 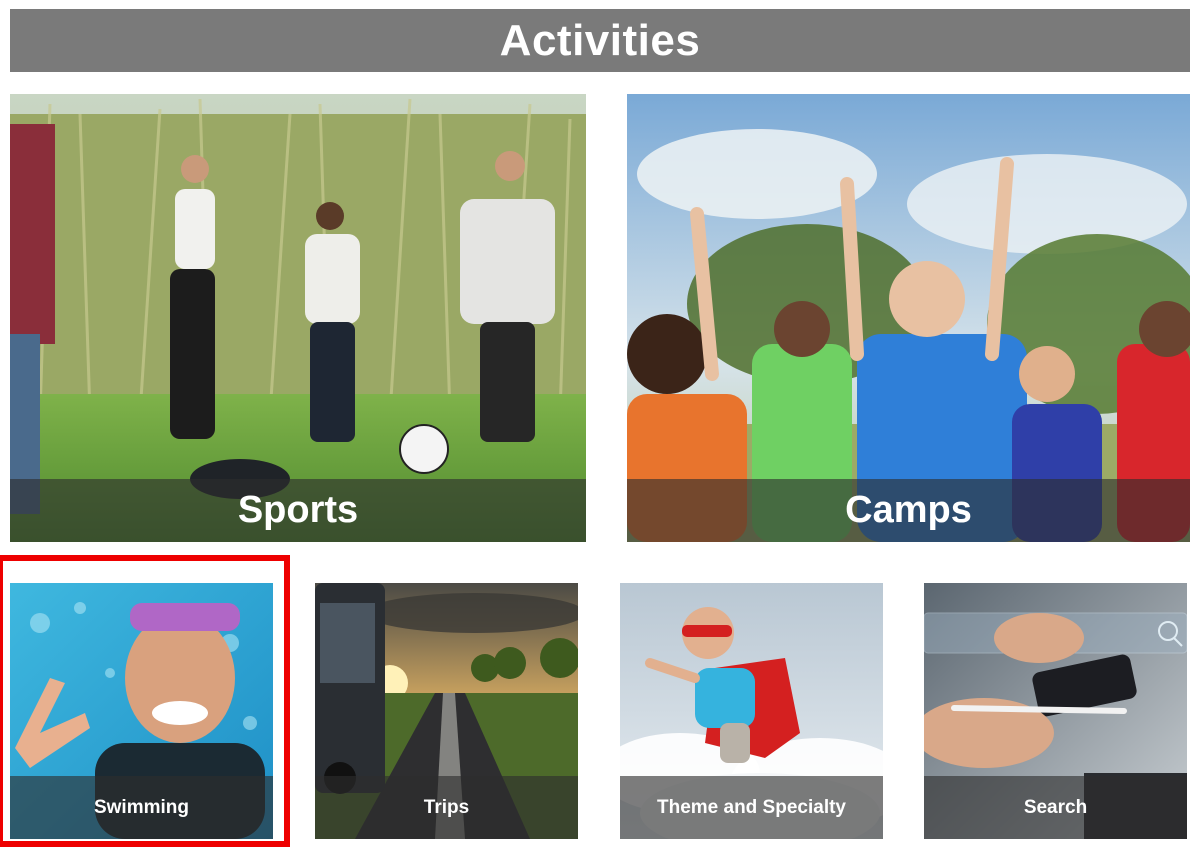 I want to click on sports-label: Sports, so click(x=298, y=510).